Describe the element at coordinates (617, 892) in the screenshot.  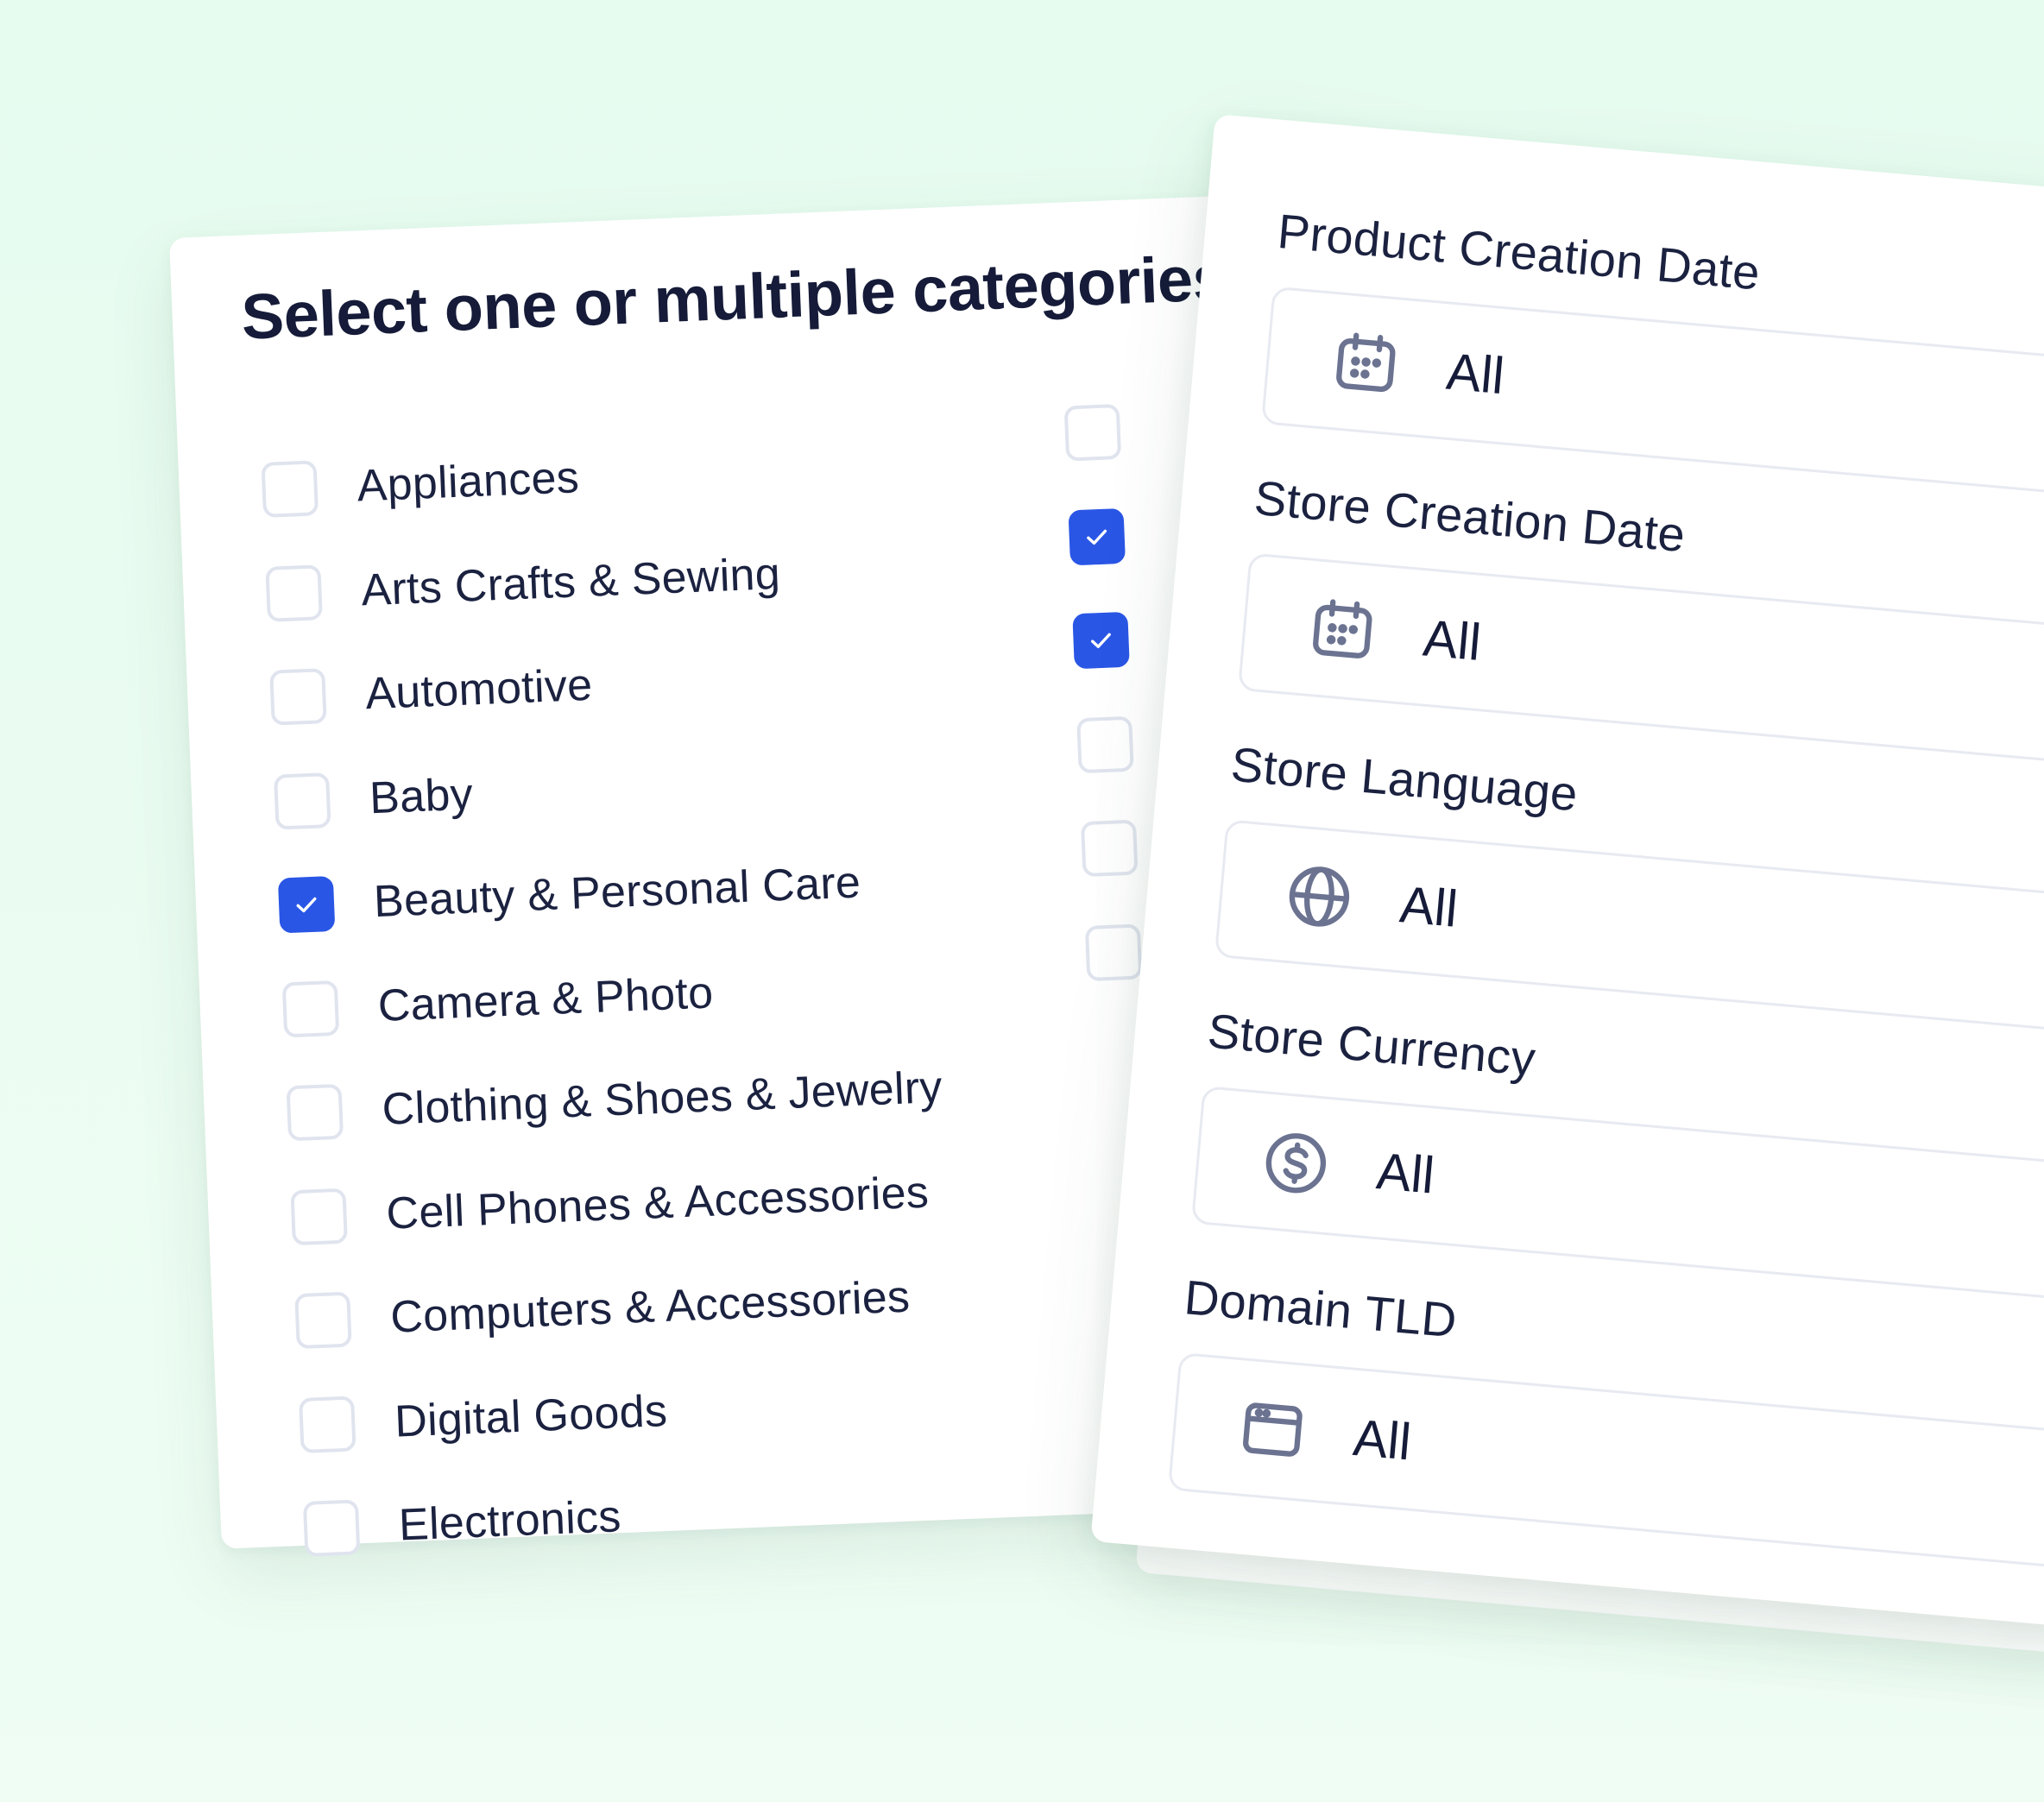
I see `category-label: Beauty & Personal Care` at that location.